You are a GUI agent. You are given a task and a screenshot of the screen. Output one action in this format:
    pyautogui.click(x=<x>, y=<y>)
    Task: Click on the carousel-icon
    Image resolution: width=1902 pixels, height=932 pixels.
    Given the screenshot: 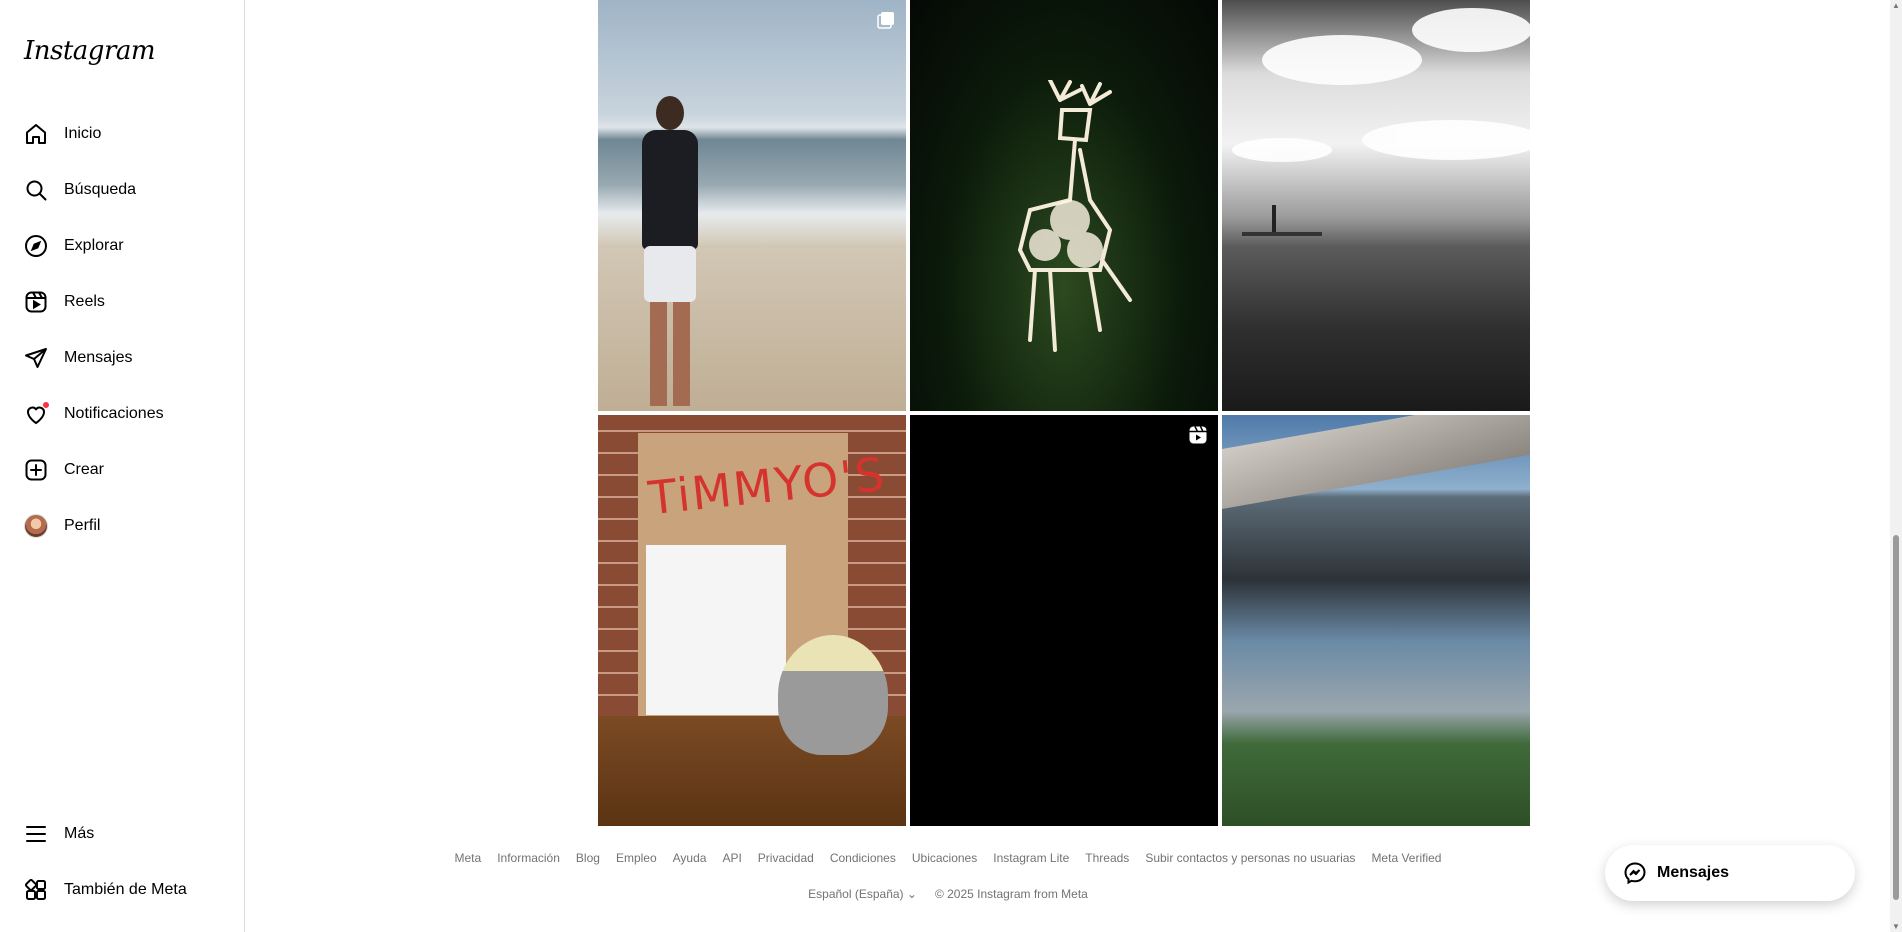 What is the action you would take?
    pyautogui.click(x=885, y=20)
    